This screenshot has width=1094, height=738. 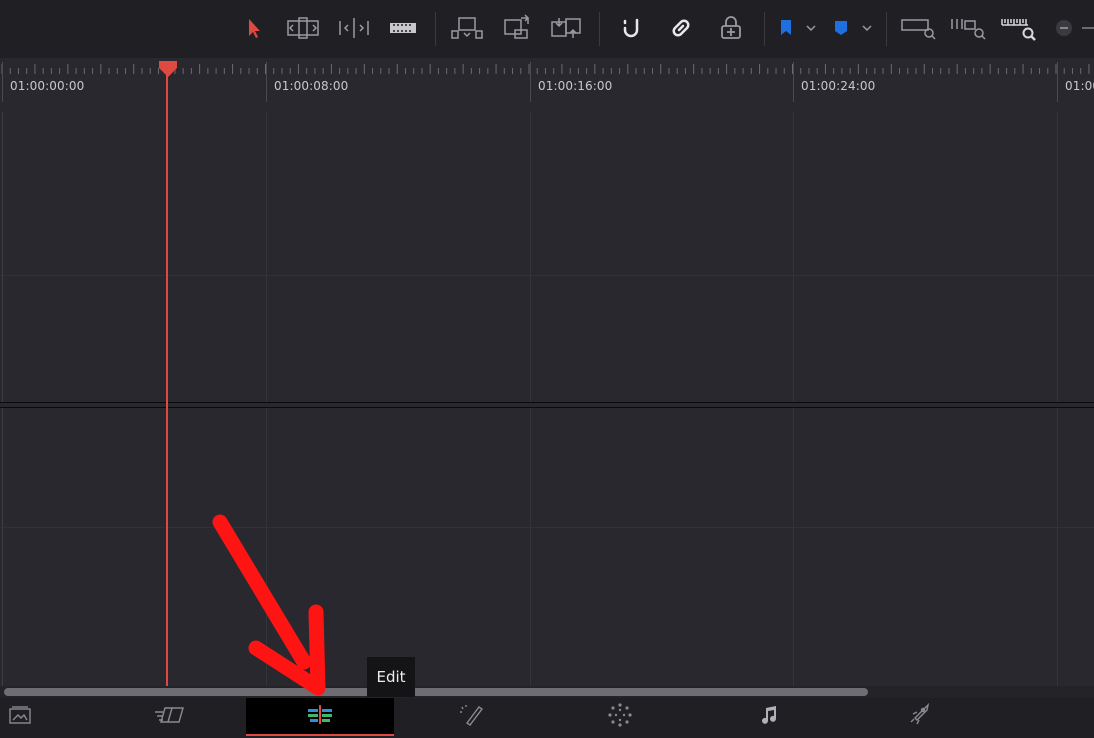 What do you see at coordinates (547, 405) in the screenshot?
I see `video-audio-divider` at bounding box center [547, 405].